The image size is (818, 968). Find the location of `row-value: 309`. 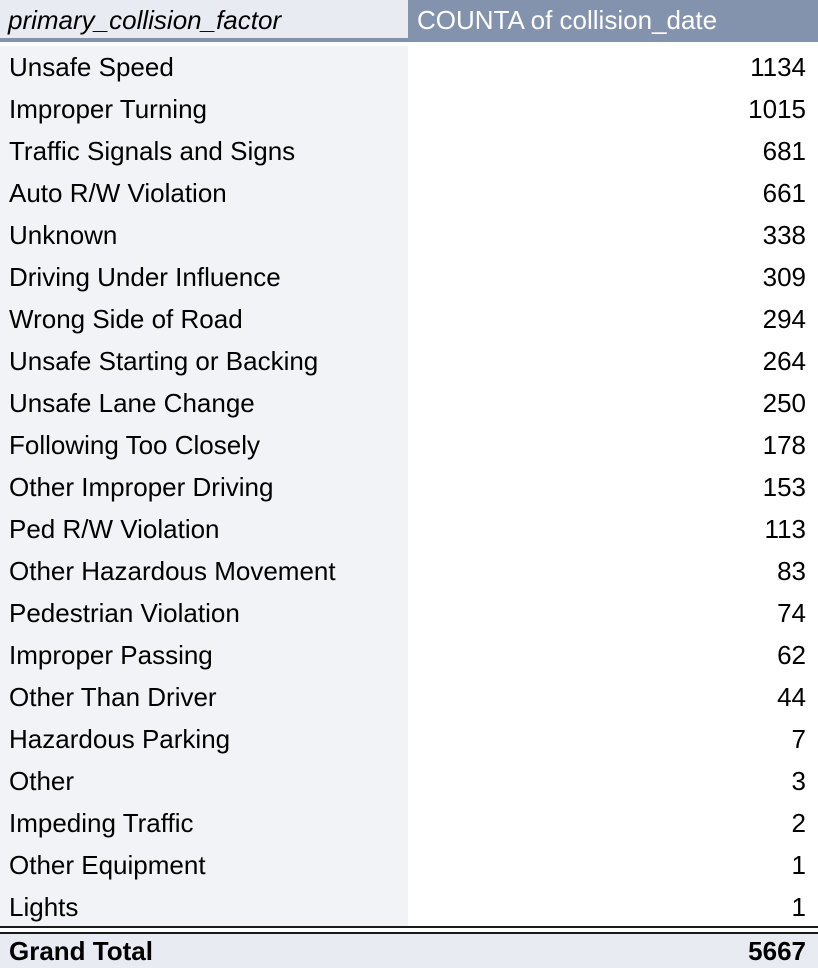

row-value: 309 is located at coordinates (613, 277).